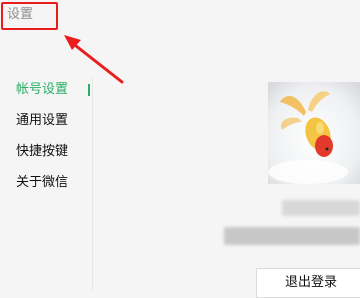 The image size is (360, 298). What do you see at coordinates (42, 151) in the screenshot?
I see `sidebar-item-label: 快捷按键` at bounding box center [42, 151].